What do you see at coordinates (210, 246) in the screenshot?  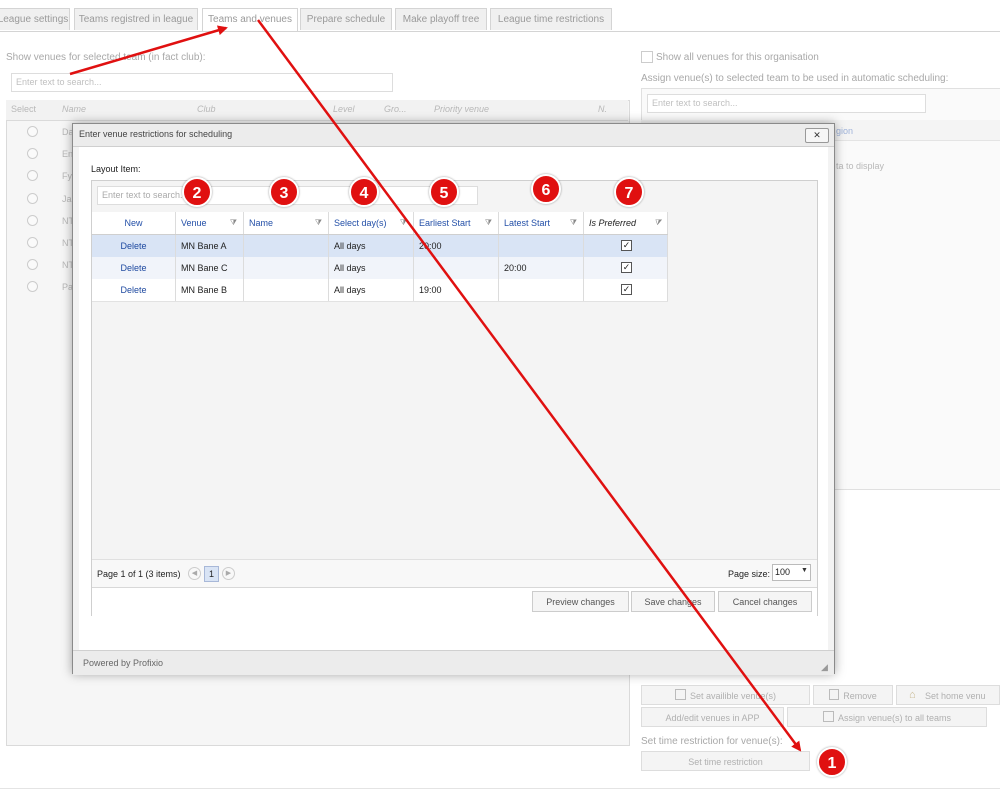 I see `venue-cell: MN Bane A` at bounding box center [210, 246].